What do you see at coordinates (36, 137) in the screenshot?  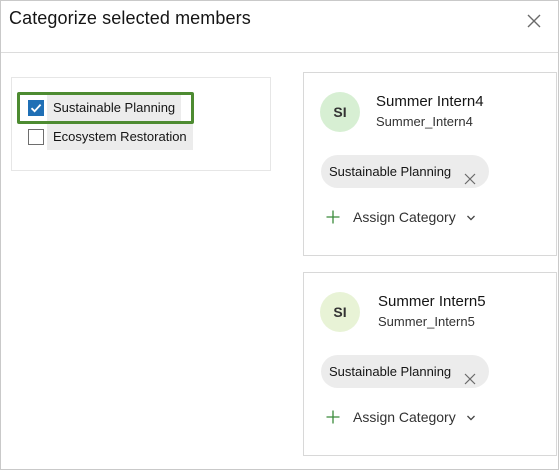 I see `category-checkbox-ecosystem-restoration` at bounding box center [36, 137].